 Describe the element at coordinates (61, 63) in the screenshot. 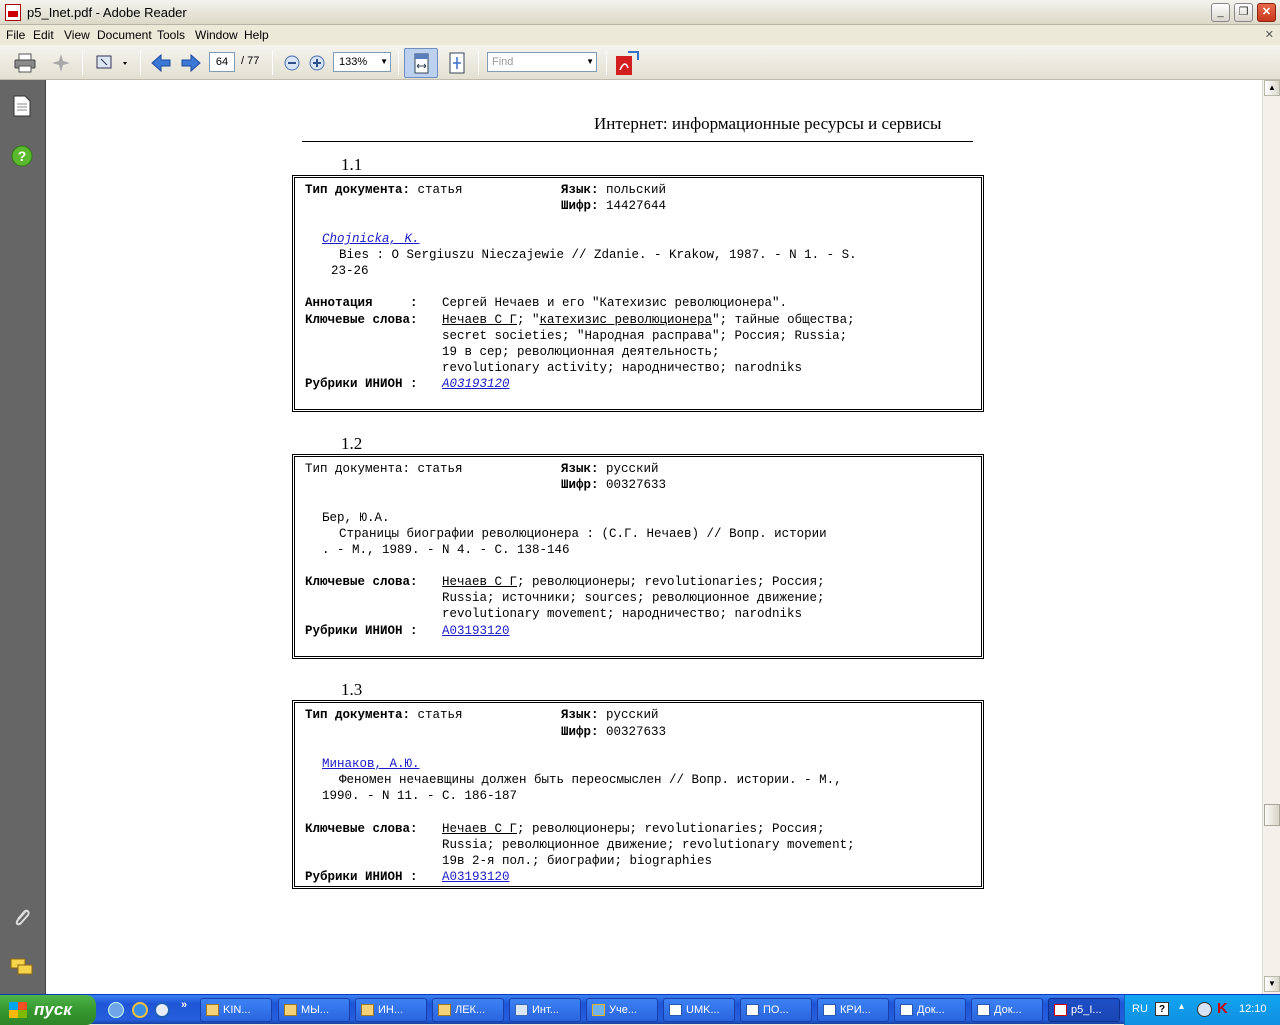

I see `tools-disabled-icon` at that location.